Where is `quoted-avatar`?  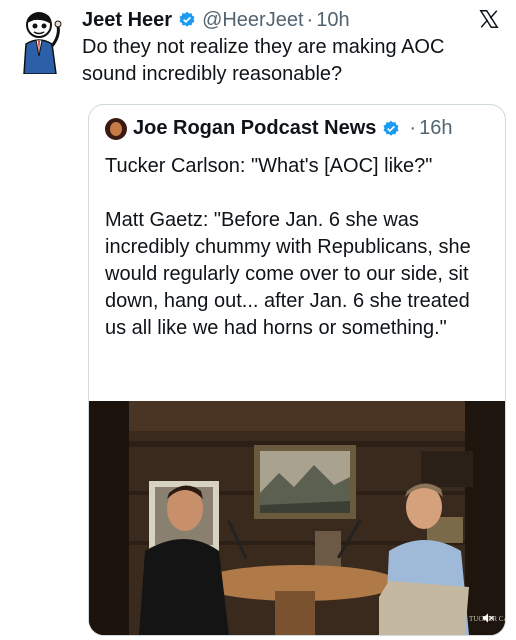 quoted-avatar is located at coordinates (116, 128).